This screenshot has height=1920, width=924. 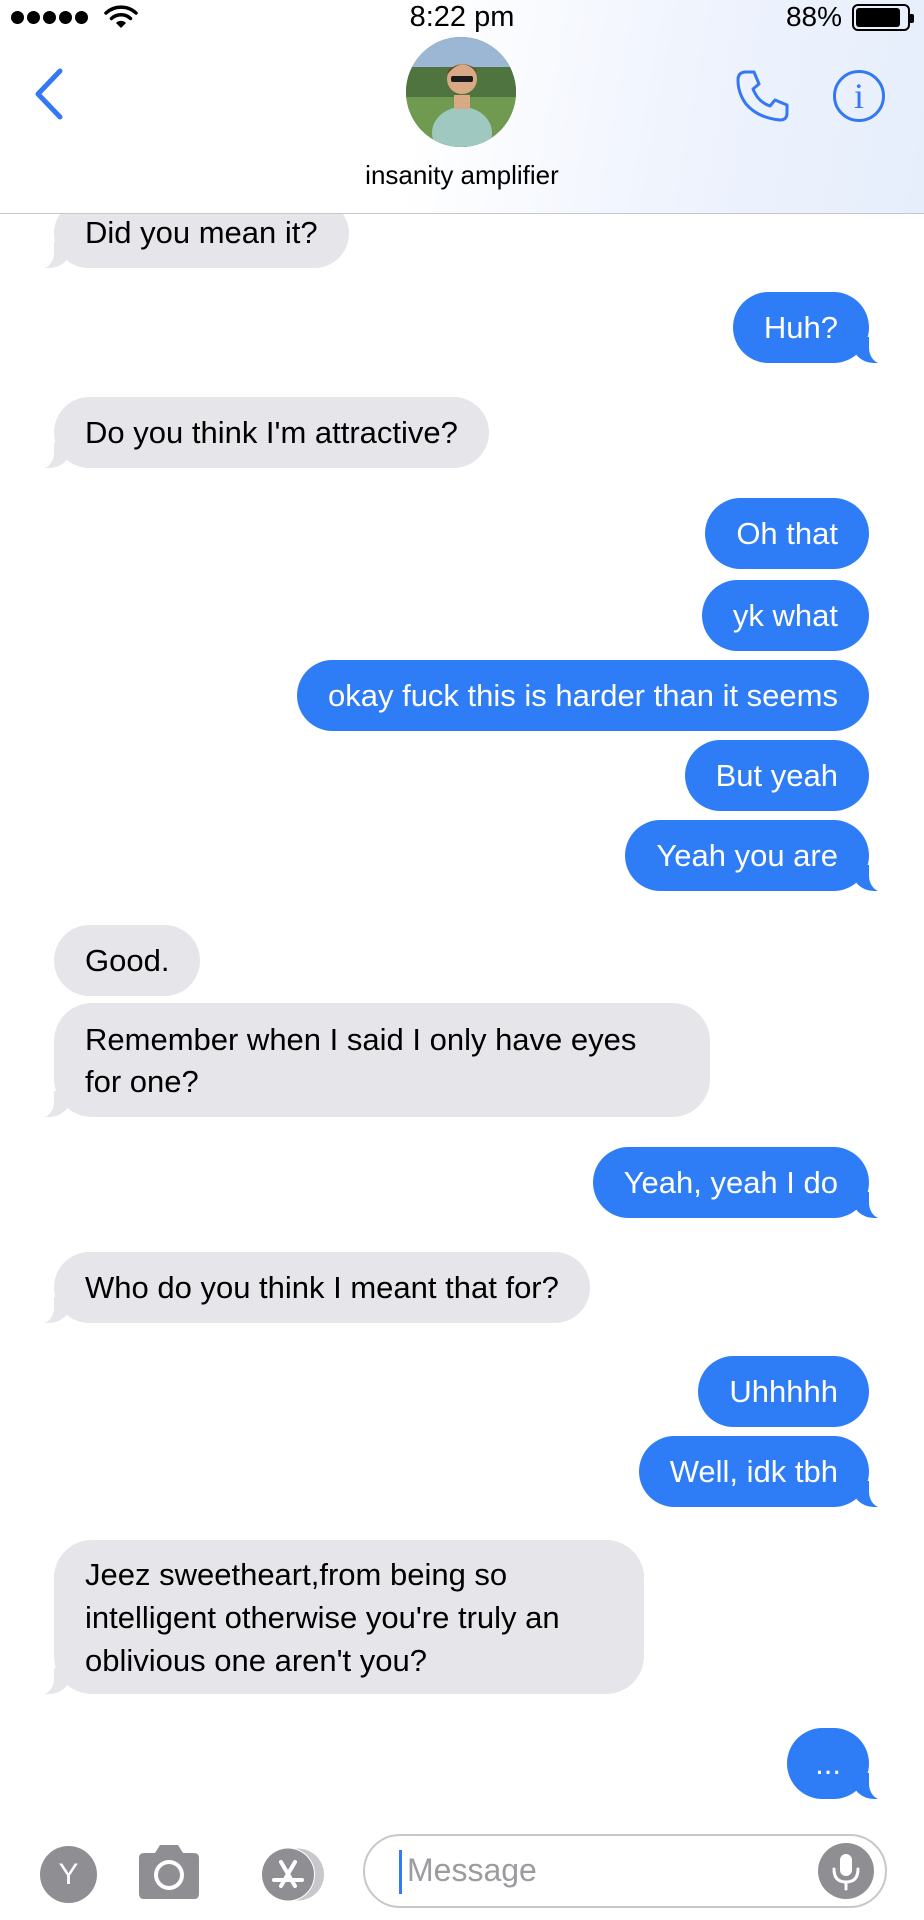 I want to click on app-drawer-button: Y, so click(x=68, y=1874).